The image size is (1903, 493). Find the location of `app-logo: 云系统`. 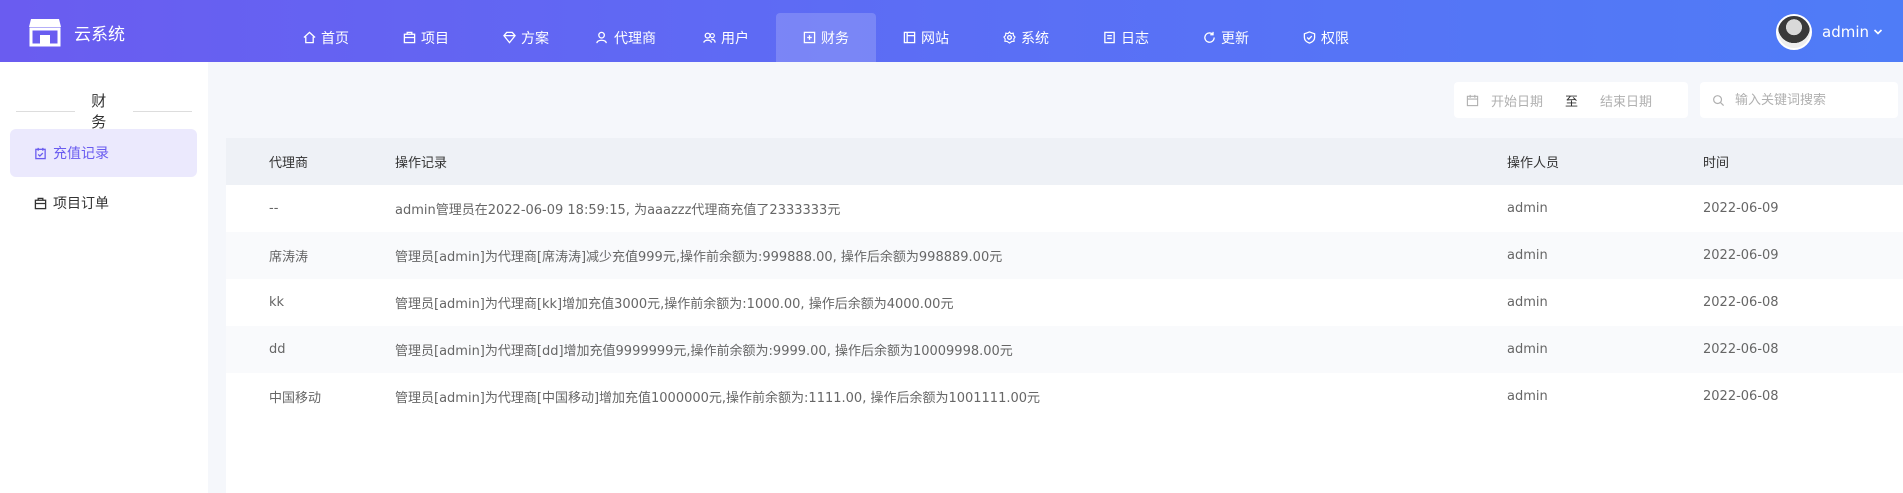

app-logo: 云系统 is located at coordinates (76, 32).